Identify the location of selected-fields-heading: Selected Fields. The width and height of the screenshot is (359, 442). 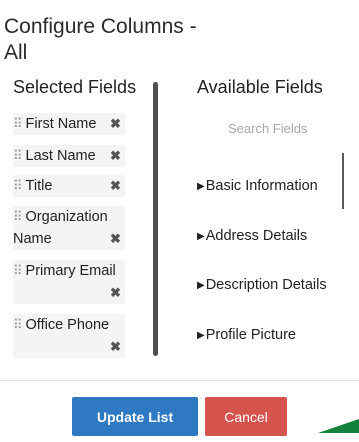
(75, 87).